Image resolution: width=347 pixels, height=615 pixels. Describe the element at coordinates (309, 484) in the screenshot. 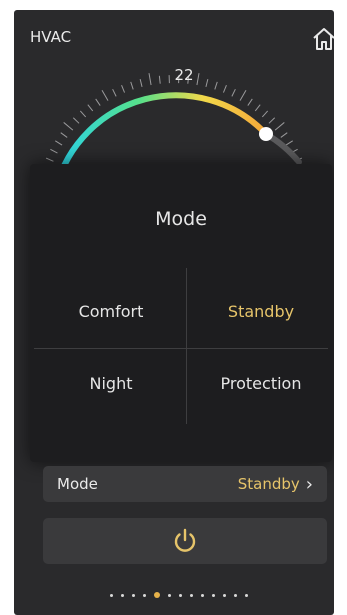

I see `chevron-right-icon: ›` at that location.